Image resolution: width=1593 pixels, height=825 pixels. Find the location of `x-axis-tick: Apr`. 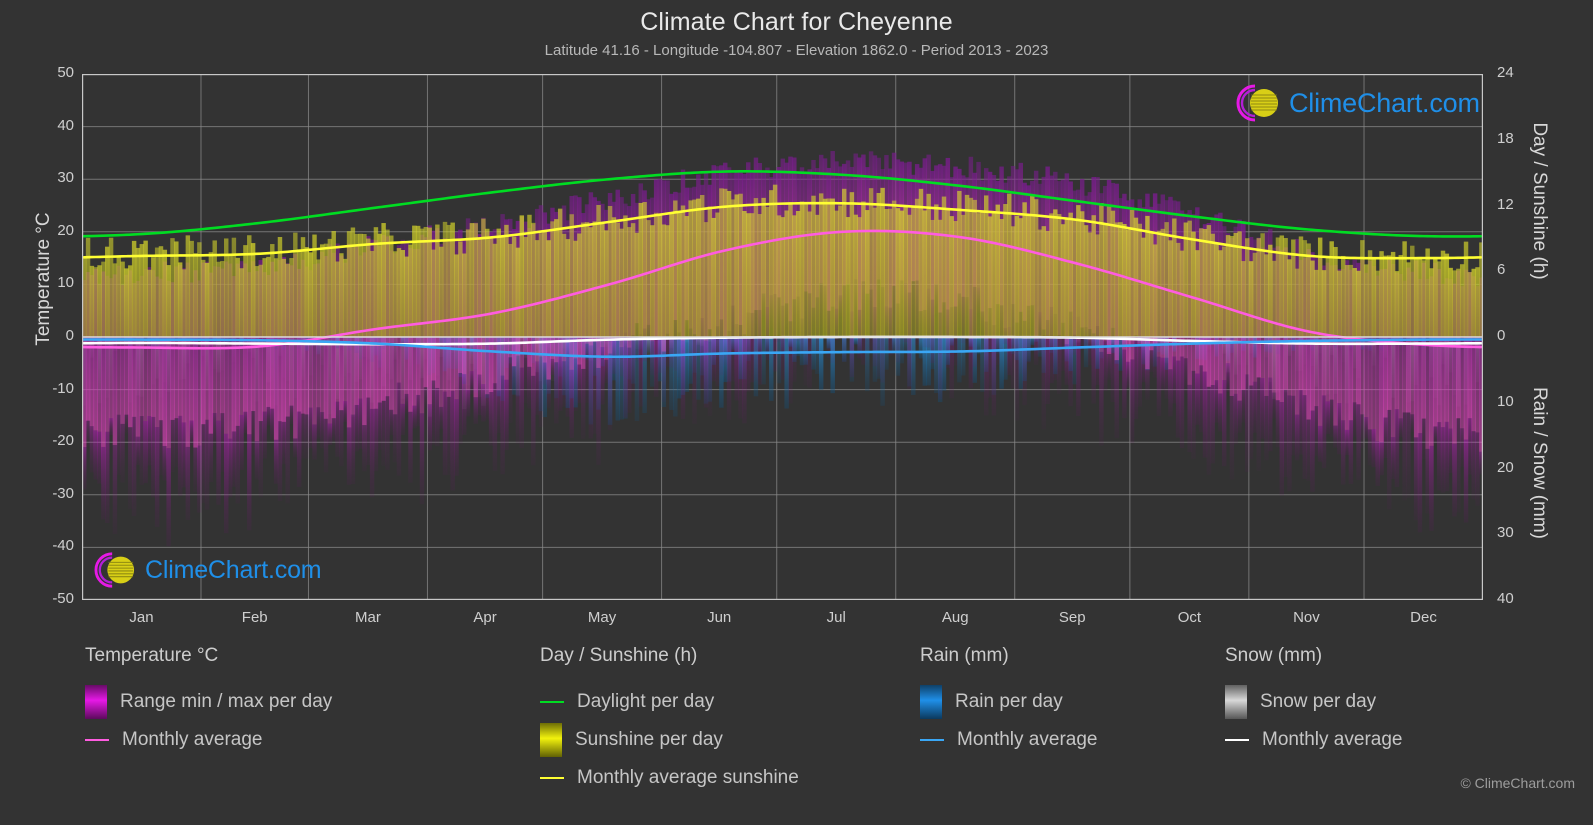

x-axis-tick: Apr is located at coordinates (485, 617).